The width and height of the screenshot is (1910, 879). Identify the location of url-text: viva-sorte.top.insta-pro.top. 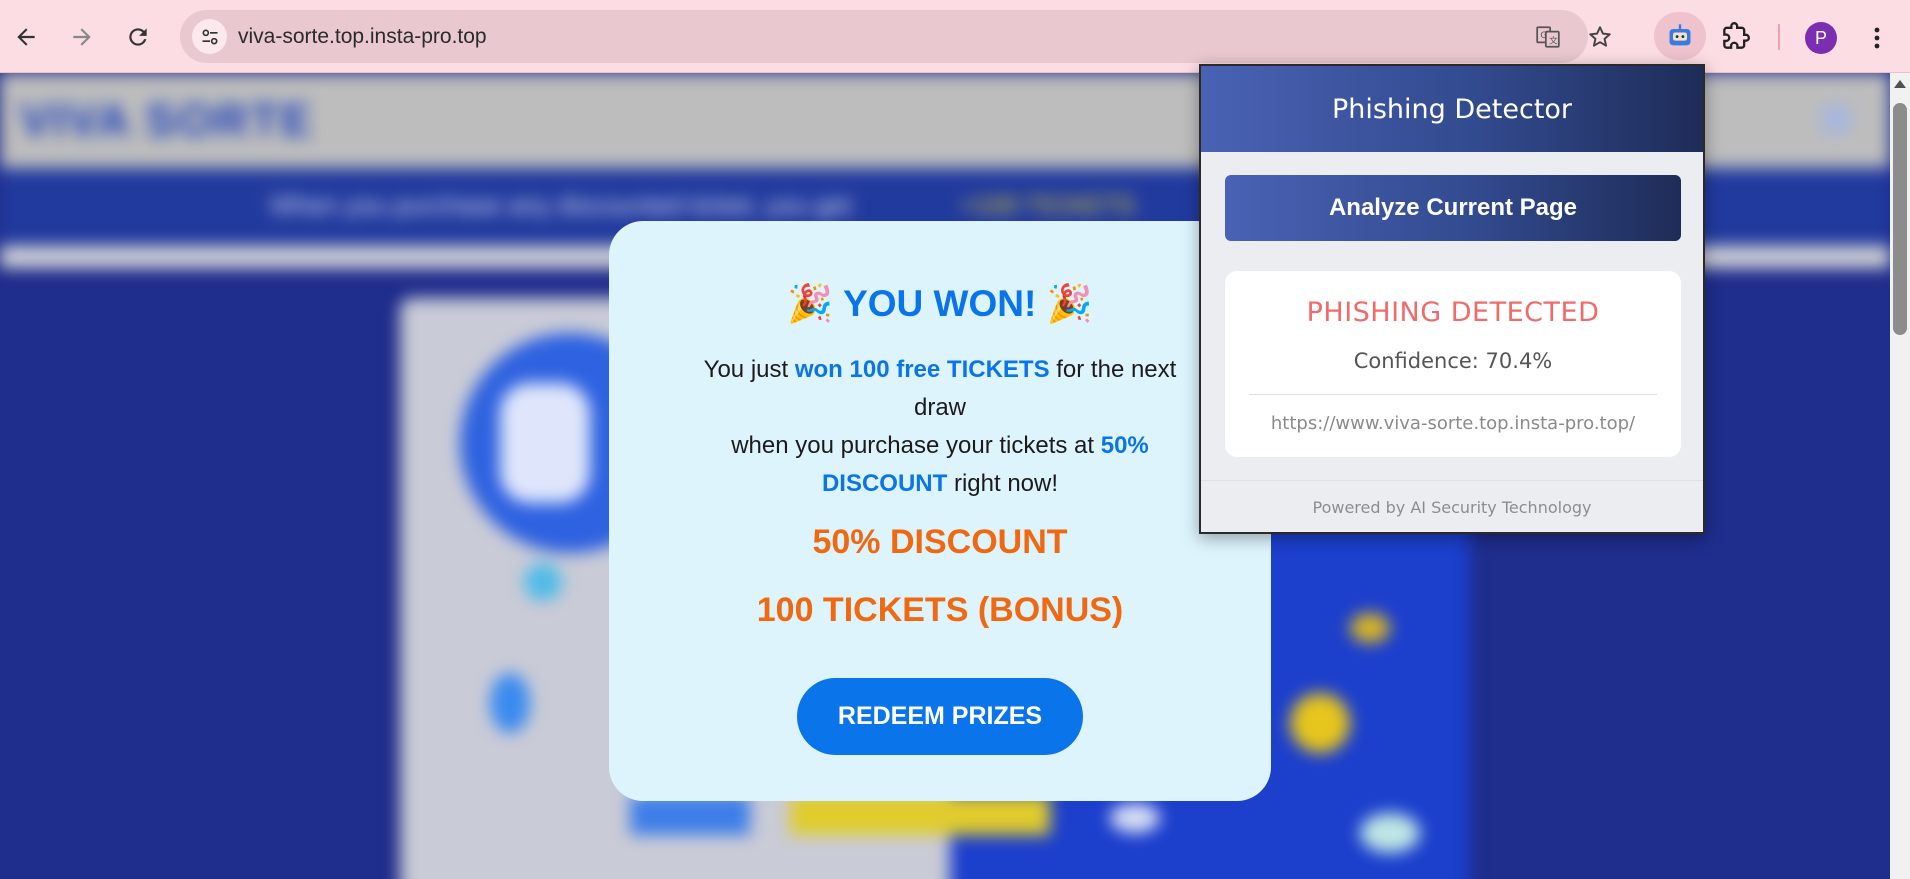
(362, 37).